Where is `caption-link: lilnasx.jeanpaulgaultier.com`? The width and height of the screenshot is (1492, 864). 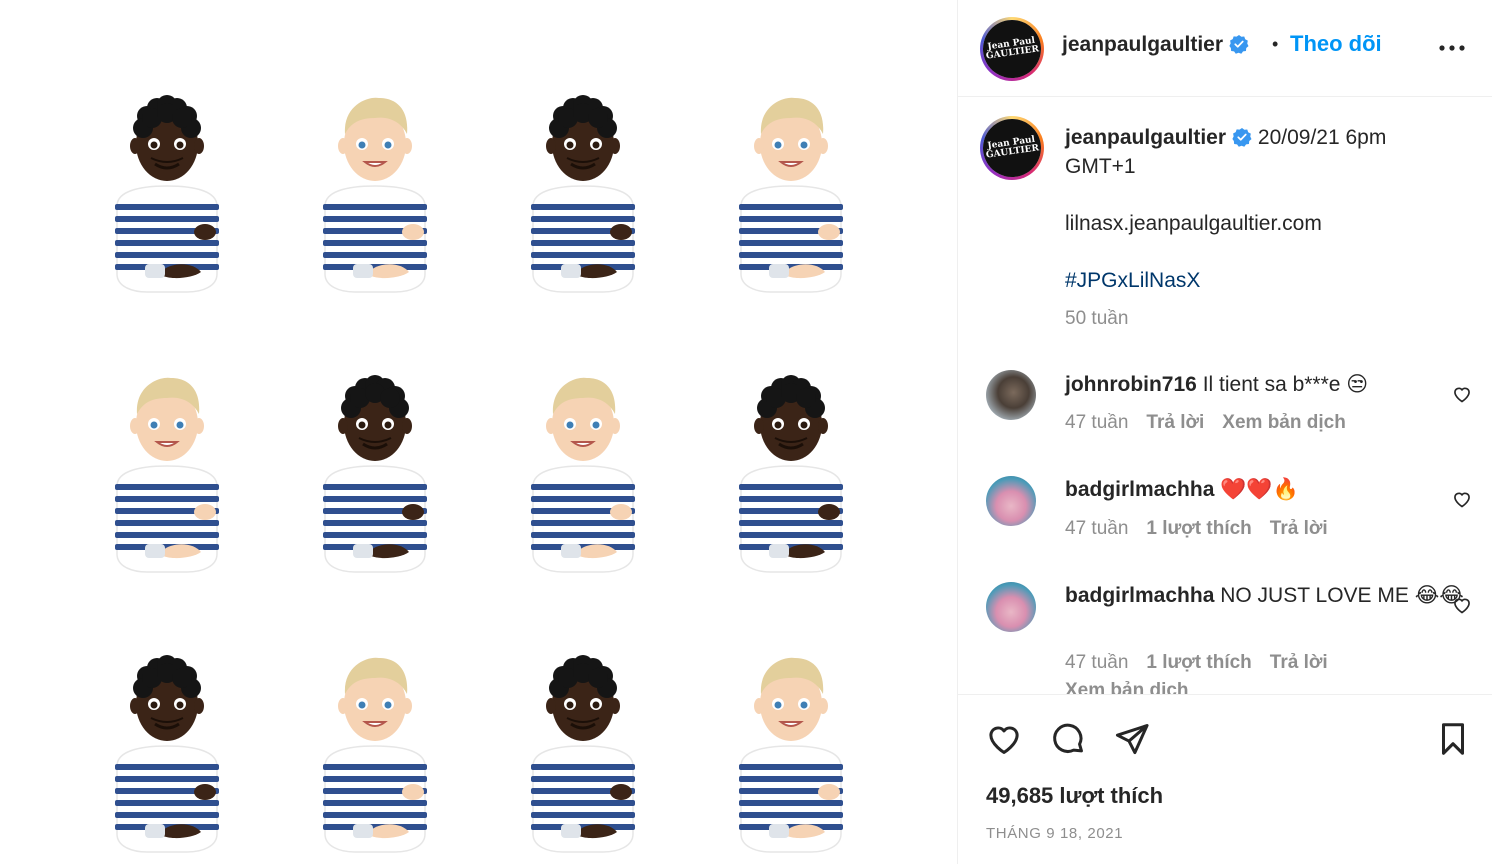 caption-link: lilnasx.jeanpaulgaultier.com is located at coordinates (1275, 223).